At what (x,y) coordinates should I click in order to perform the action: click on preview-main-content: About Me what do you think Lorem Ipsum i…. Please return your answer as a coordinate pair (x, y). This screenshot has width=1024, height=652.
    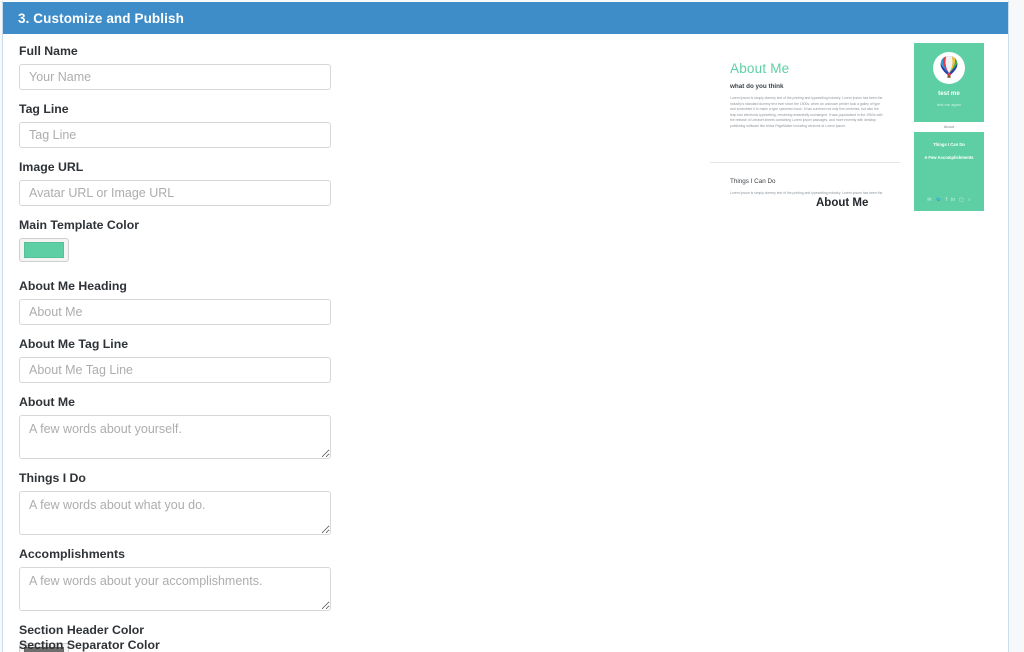
    Looking at the image, I should click on (804, 127).